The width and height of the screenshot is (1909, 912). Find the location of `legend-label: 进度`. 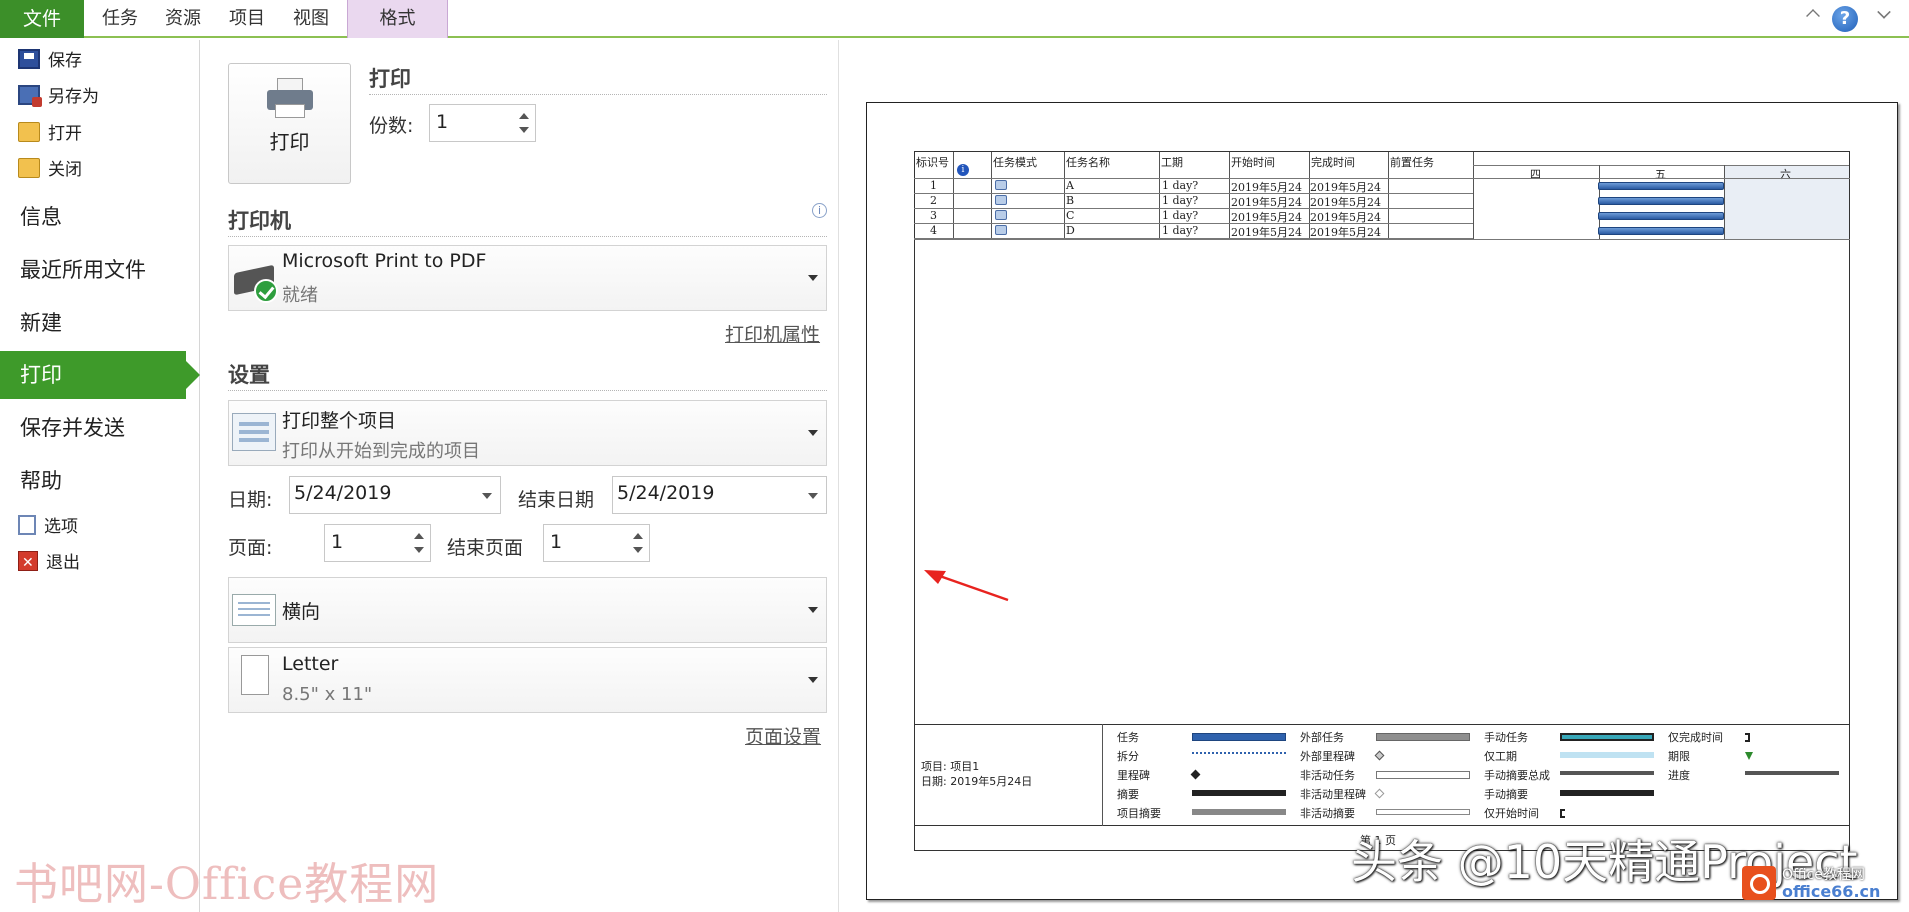

legend-label: 进度 is located at coordinates (1679, 775).